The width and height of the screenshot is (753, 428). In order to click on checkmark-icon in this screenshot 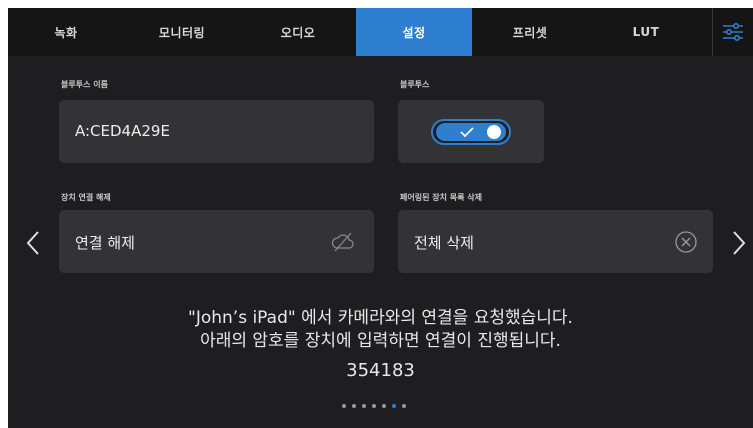, I will do `click(467, 132)`.